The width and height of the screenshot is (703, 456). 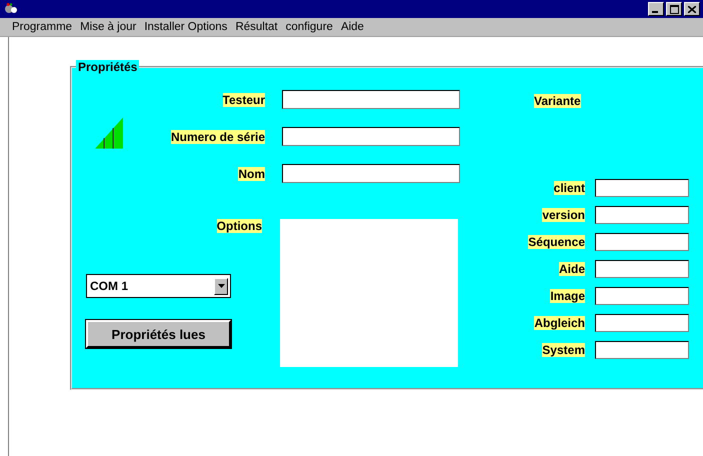 I want to click on menu-item: Installer Options, so click(x=186, y=27).